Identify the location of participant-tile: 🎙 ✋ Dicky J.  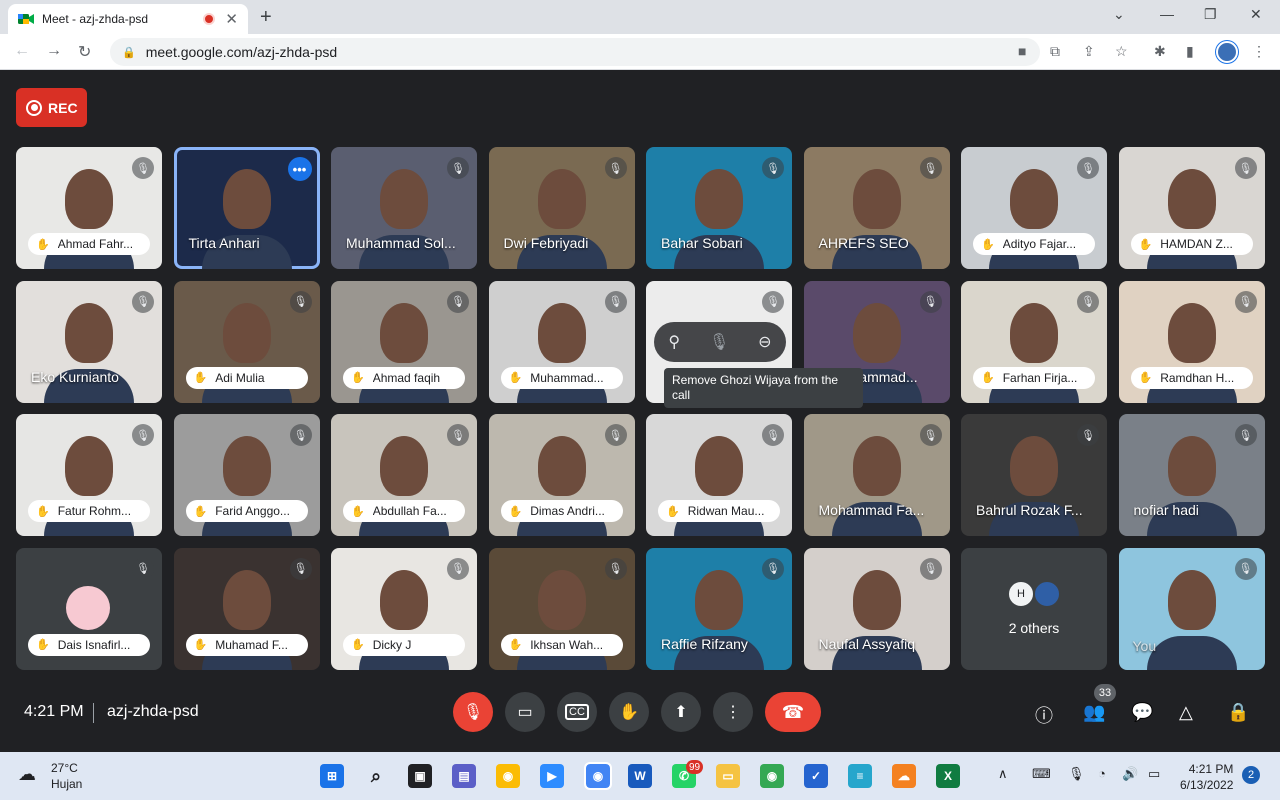
(404, 608).